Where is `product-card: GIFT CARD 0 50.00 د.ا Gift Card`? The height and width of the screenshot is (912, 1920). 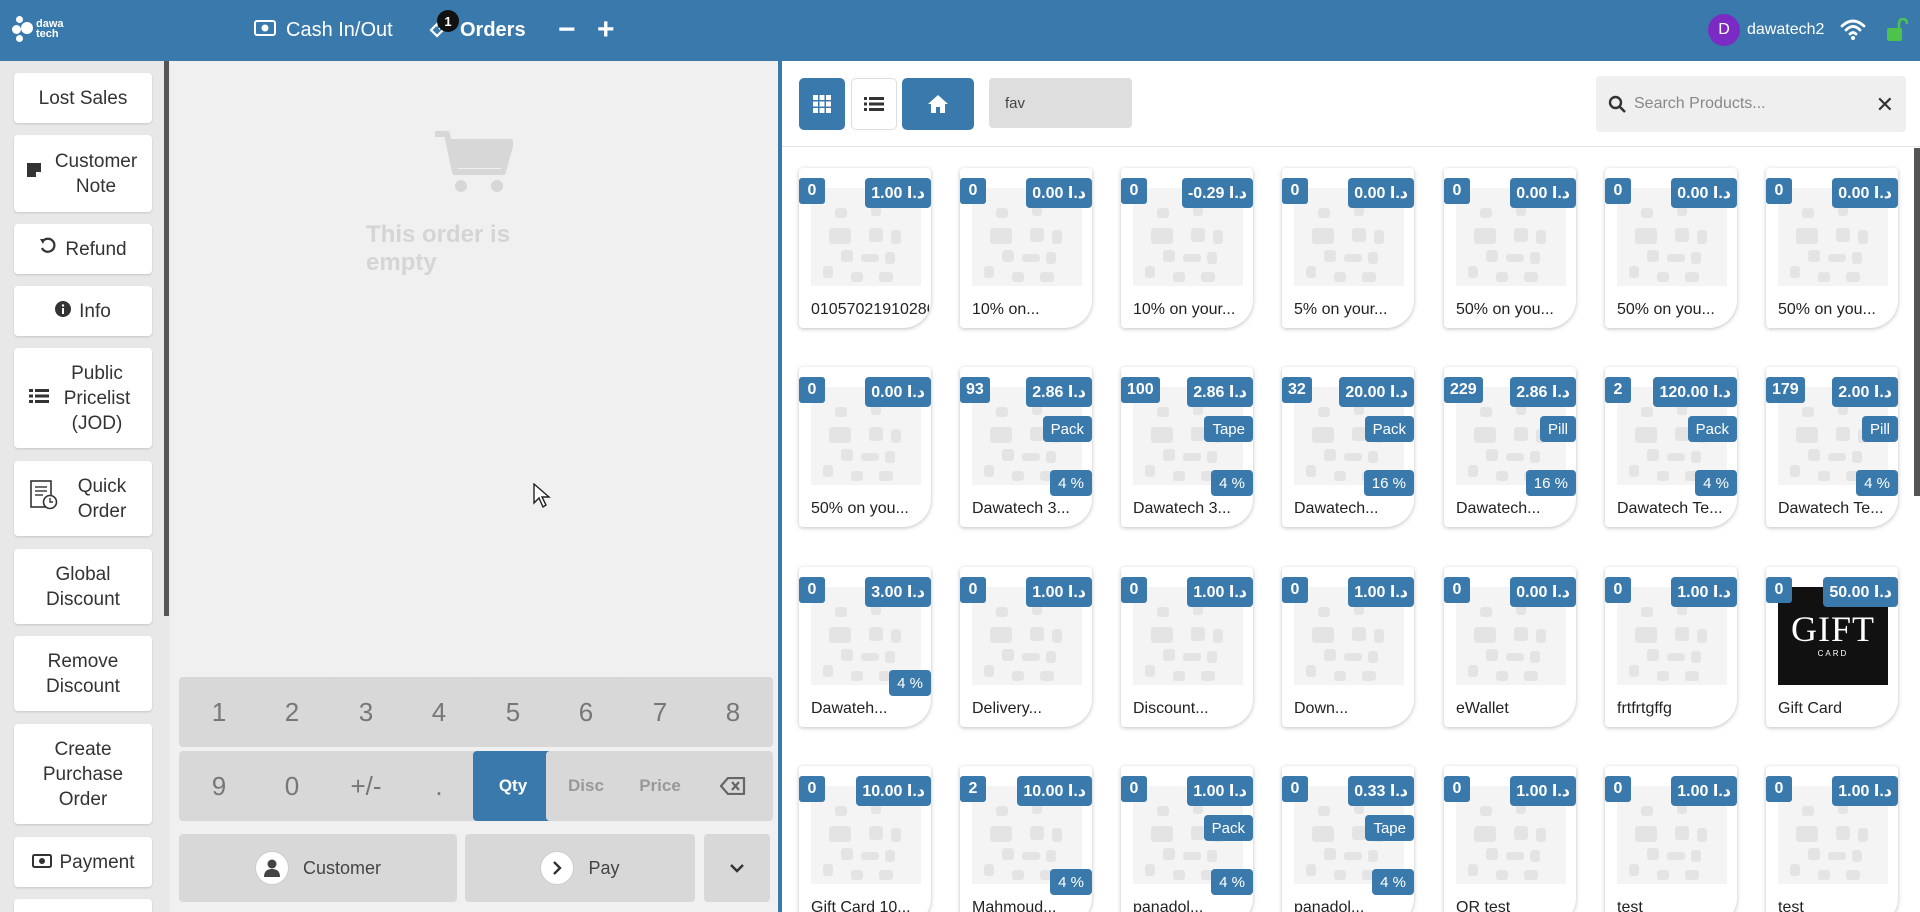 product-card: GIFT CARD 0 50.00 د.ا Gift Card is located at coordinates (1832, 647).